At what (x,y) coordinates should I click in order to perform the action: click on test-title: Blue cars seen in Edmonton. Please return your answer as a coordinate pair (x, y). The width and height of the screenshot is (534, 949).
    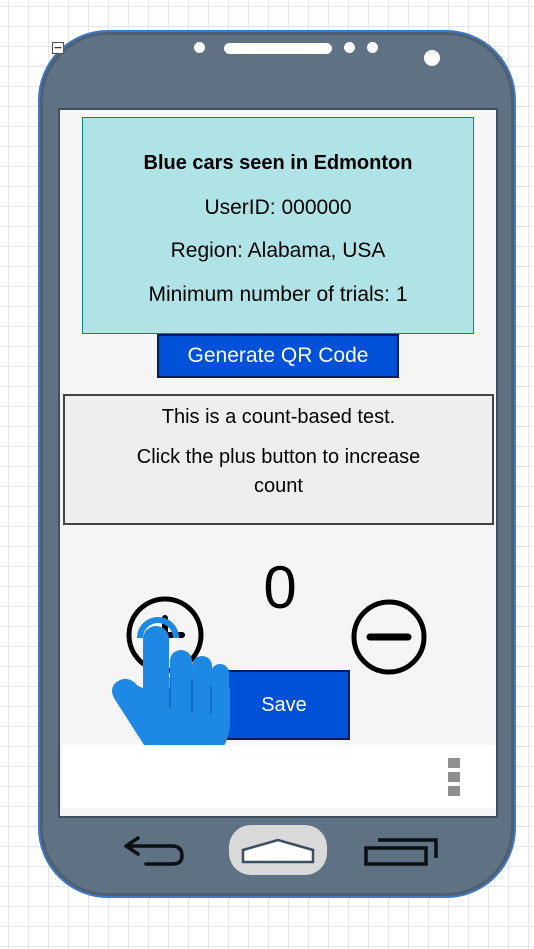
    Looking at the image, I should click on (278, 163).